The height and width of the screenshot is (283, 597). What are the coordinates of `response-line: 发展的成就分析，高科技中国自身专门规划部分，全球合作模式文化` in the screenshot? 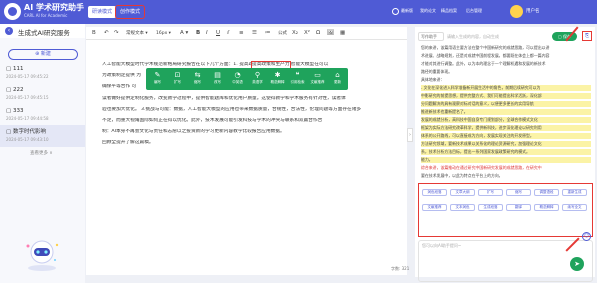 It's located at (506, 120).